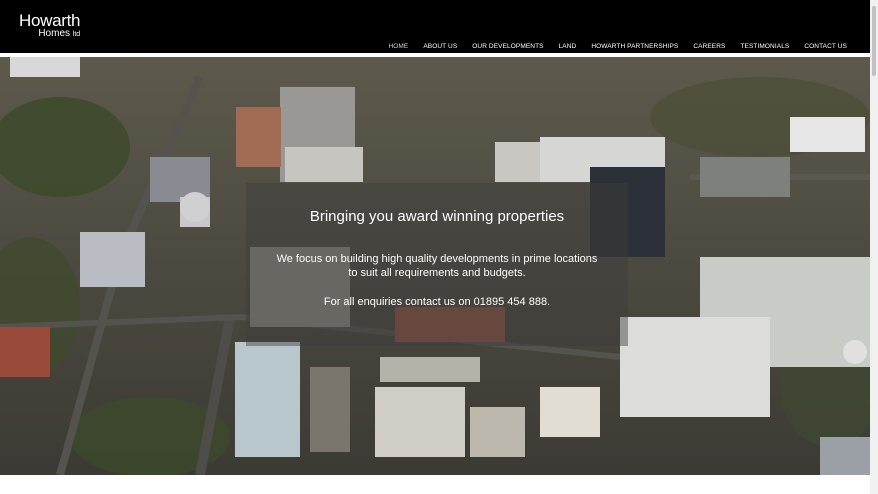 Image resolution: width=878 pixels, height=494 pixels. I want to click on nav-about-us: ABOUT US, so click(440, 46).